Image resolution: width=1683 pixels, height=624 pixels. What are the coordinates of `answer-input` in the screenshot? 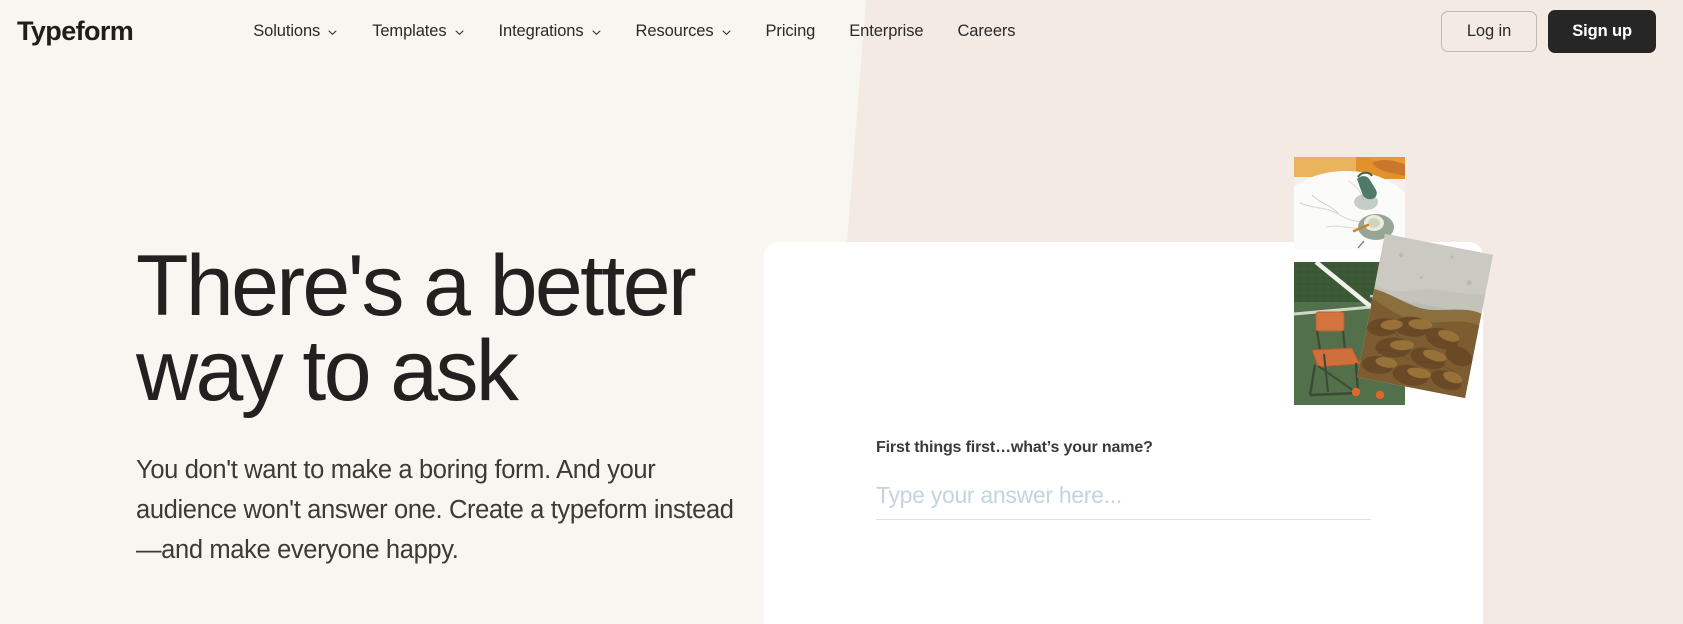 It's located at (1123, 500).